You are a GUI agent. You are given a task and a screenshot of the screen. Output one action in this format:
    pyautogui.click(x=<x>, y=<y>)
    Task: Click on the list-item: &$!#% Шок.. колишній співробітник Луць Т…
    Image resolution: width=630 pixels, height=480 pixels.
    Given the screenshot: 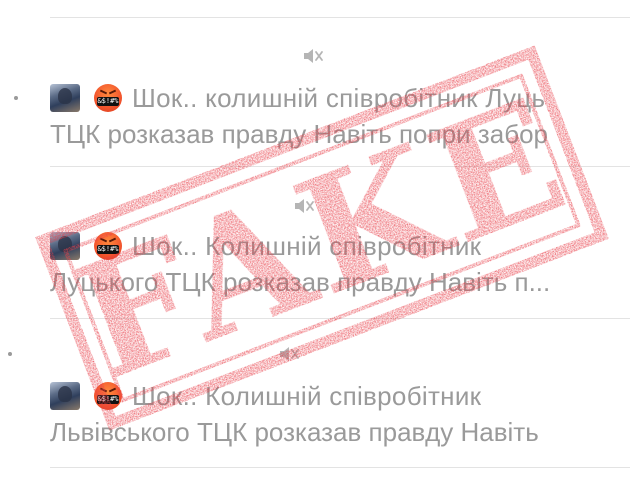 What is the action you would take?
    pyautogui.click(x=340, y=116)
    